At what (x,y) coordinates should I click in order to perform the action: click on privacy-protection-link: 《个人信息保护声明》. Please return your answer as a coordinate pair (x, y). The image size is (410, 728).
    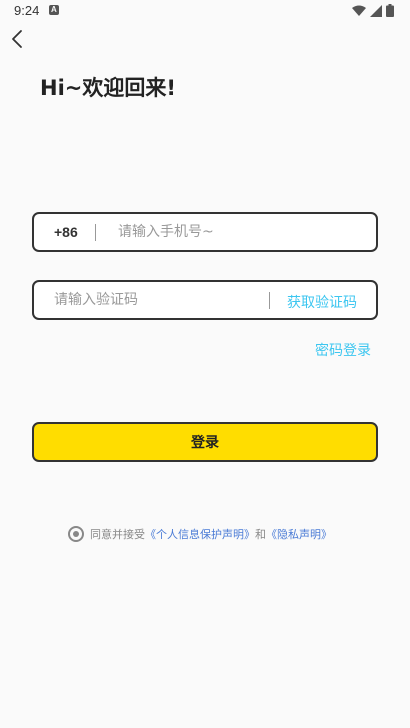
    Looking at the image, I should click on (200, 534).